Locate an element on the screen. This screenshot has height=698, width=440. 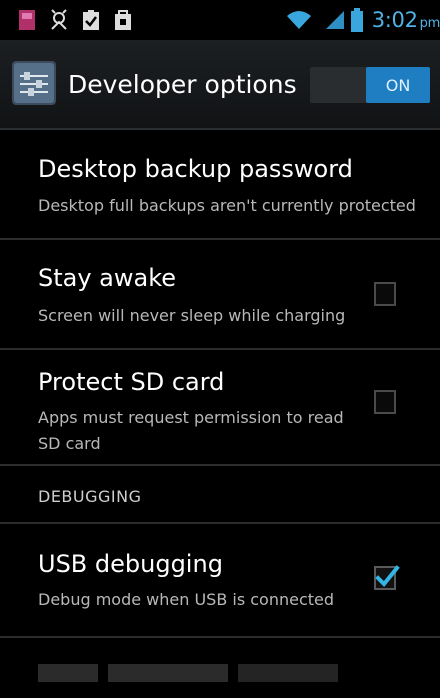
item-title: Desktop backup password is located at coordinates (195, 169).